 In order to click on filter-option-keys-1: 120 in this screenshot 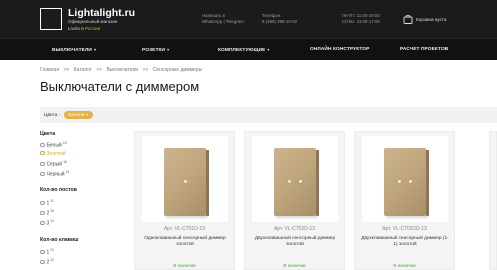, I will do `click(47, 252)`.